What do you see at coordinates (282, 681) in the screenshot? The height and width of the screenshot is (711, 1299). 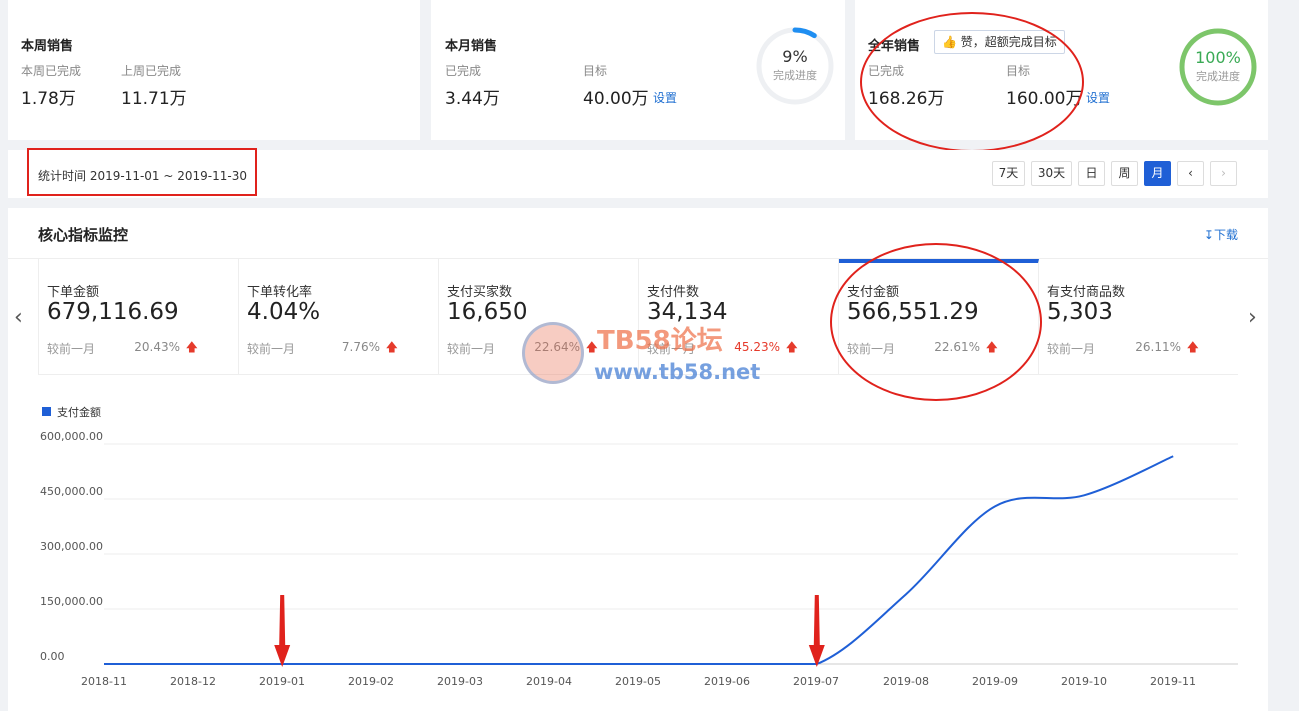 I see `x-tick-label: 2019-01` at bounding box center [282, 681].